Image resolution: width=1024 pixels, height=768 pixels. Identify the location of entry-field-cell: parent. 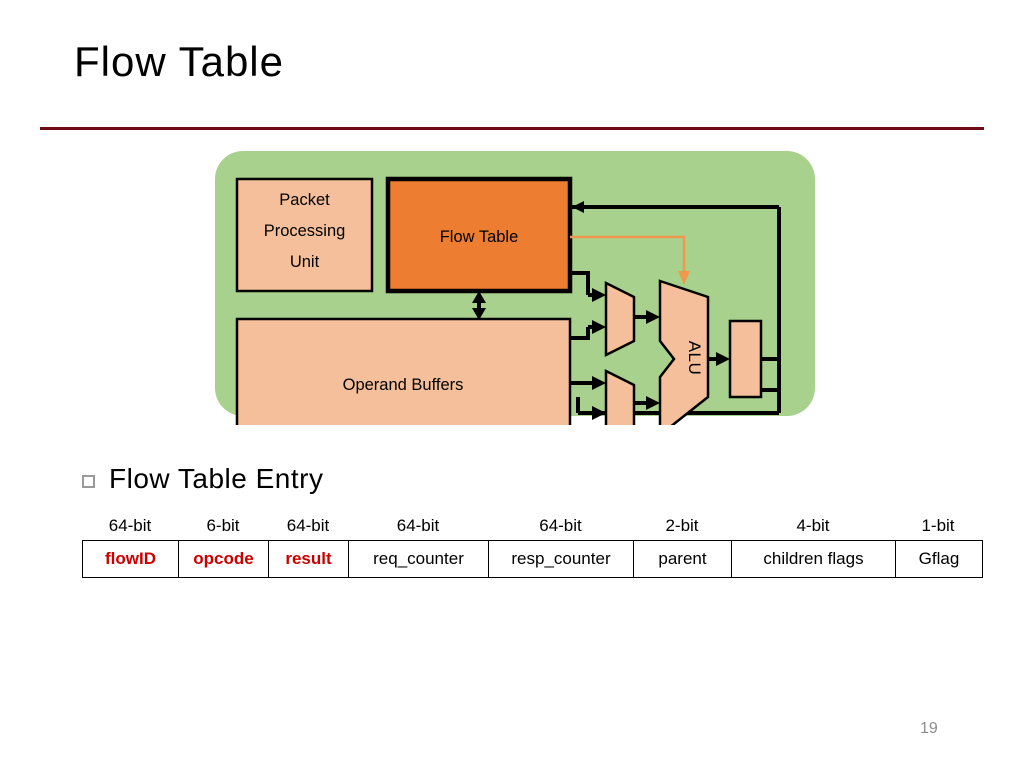
(683, 559).